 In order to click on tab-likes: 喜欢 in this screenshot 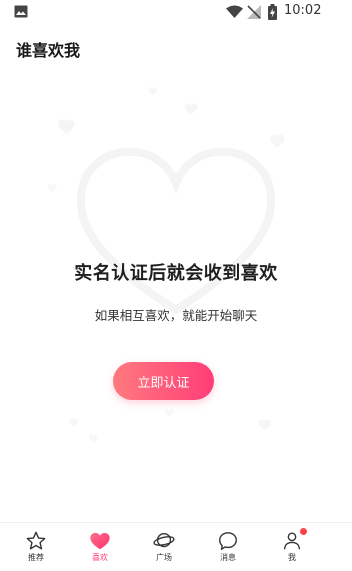, I will do `click(100, 547)`.